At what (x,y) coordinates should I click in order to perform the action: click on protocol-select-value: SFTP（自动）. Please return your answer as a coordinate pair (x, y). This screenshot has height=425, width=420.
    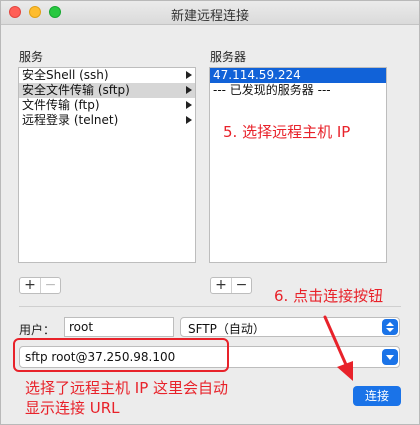
    Looking at the image, I should click on (226, 329).